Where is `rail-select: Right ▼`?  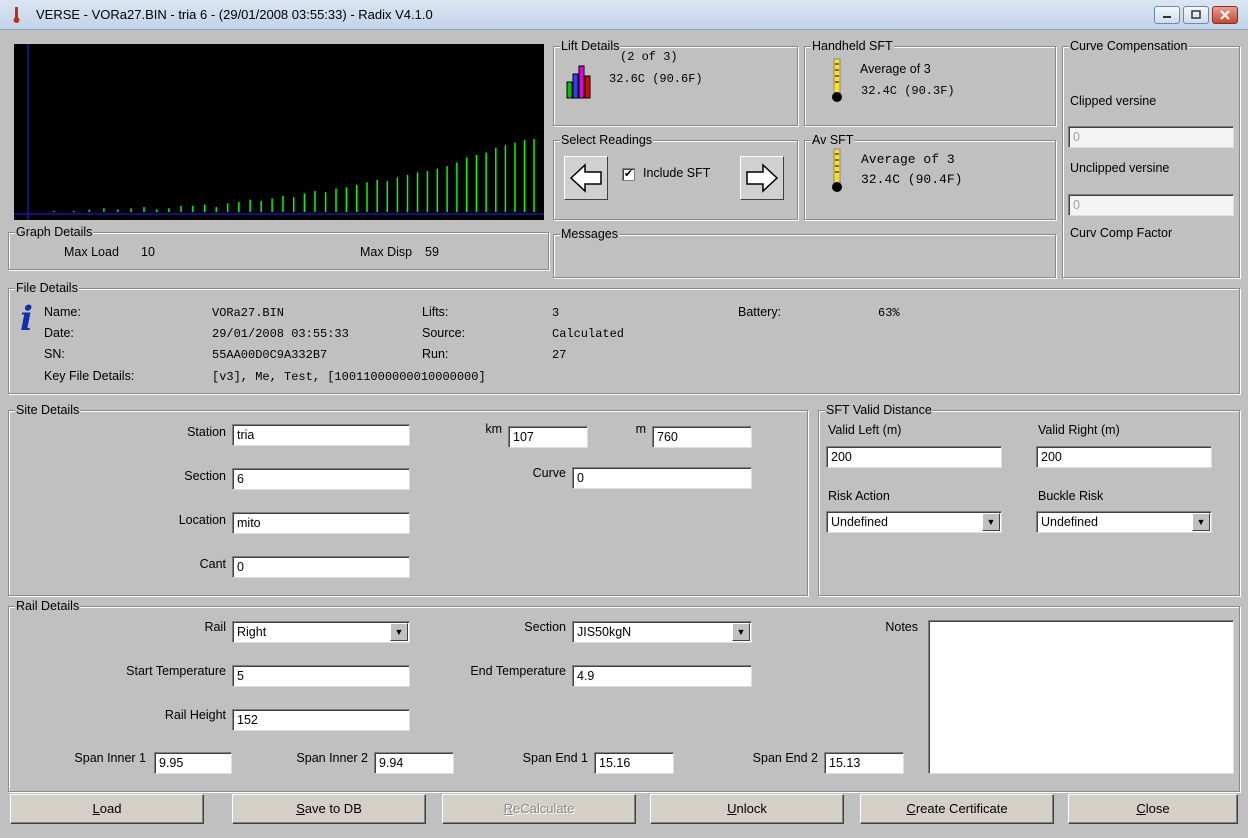 rail-select: Right ▼ is located at coordinates (321, 632).